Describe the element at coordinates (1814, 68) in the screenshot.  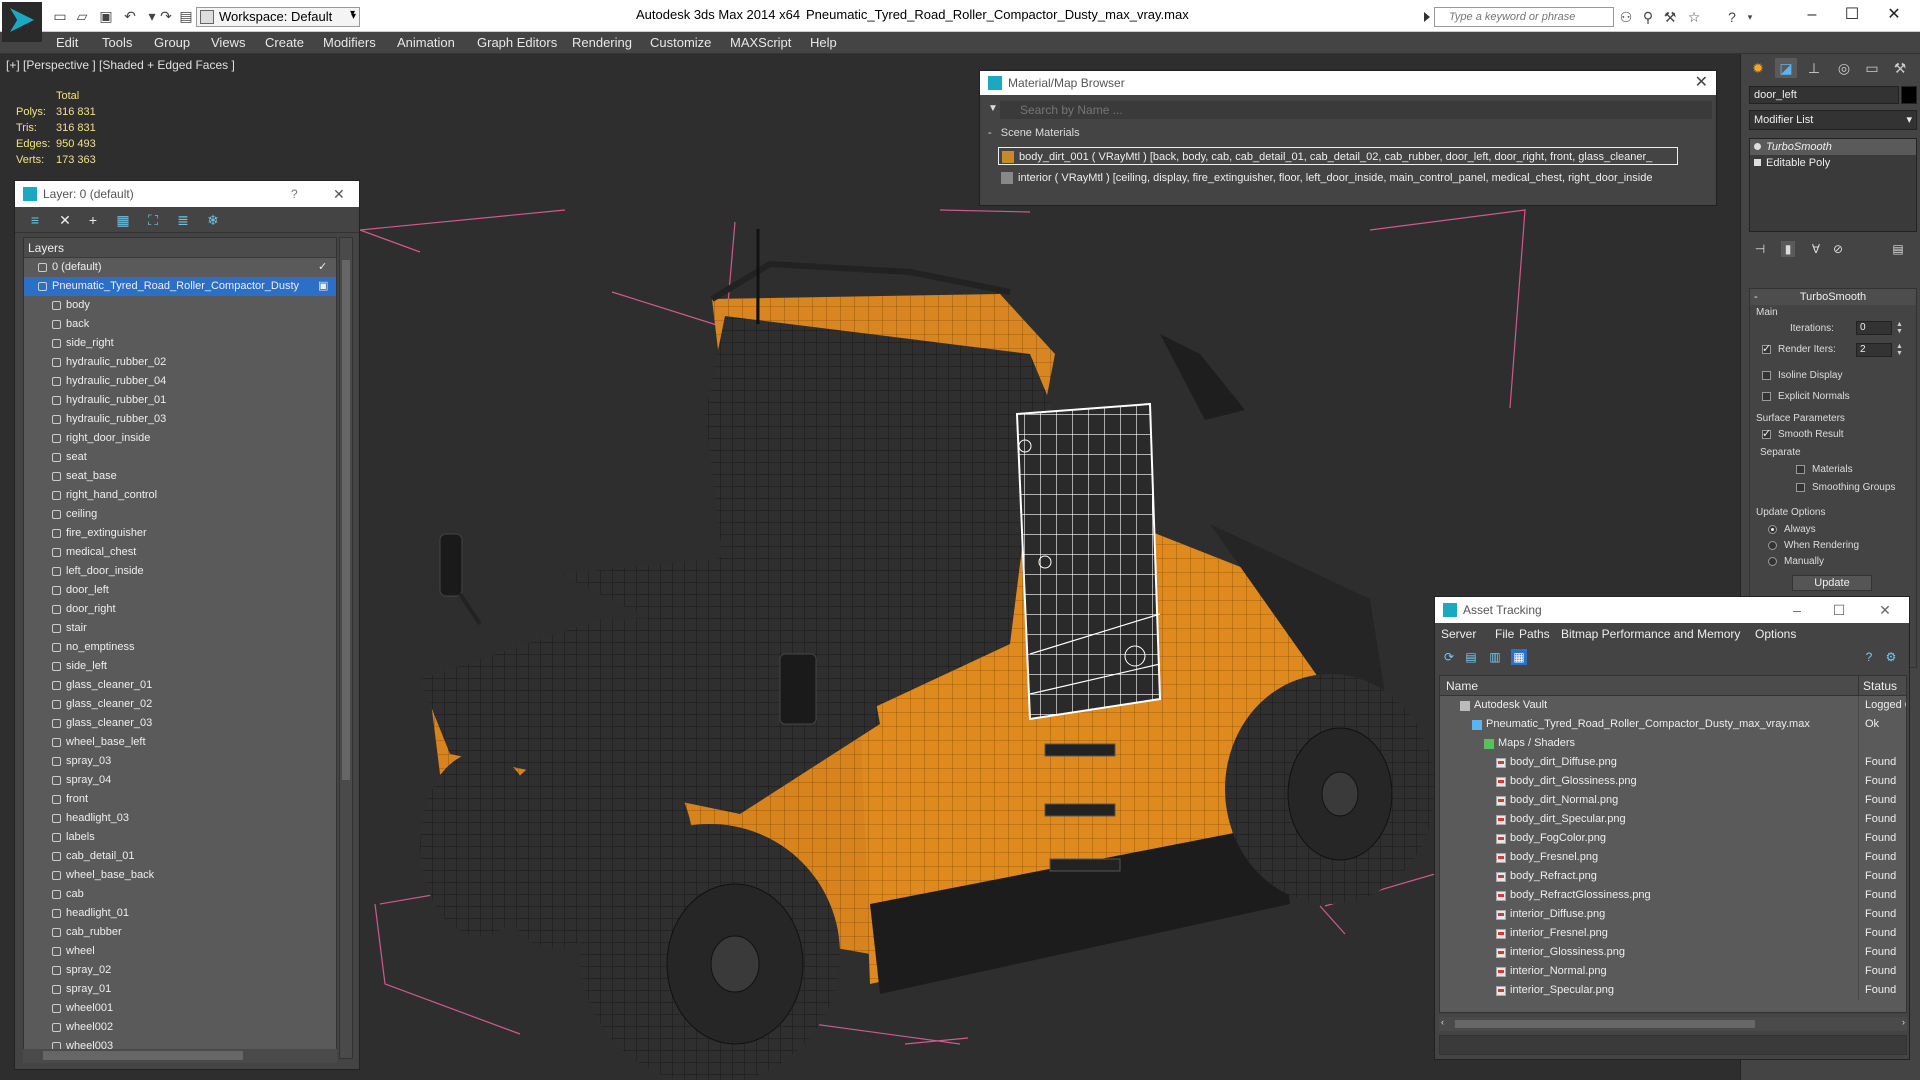
I see `hierarchy-tab-icon: ⊥` at that location.